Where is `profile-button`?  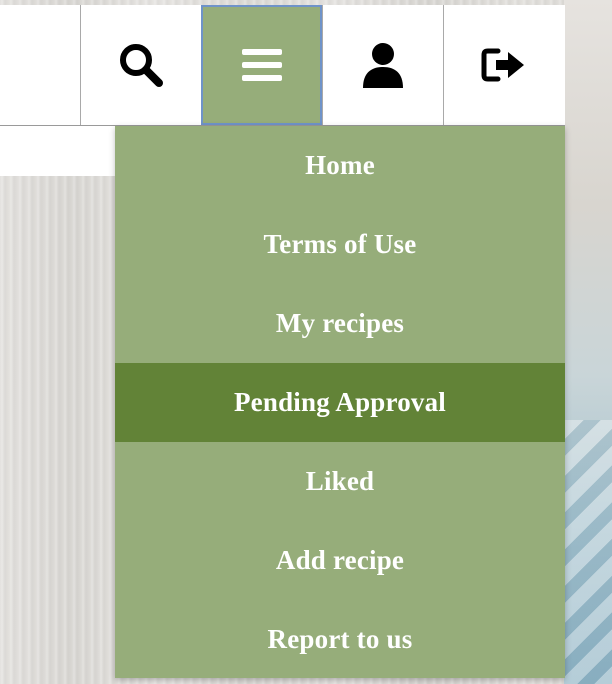 profile-button is located at coordinates (382, 65).